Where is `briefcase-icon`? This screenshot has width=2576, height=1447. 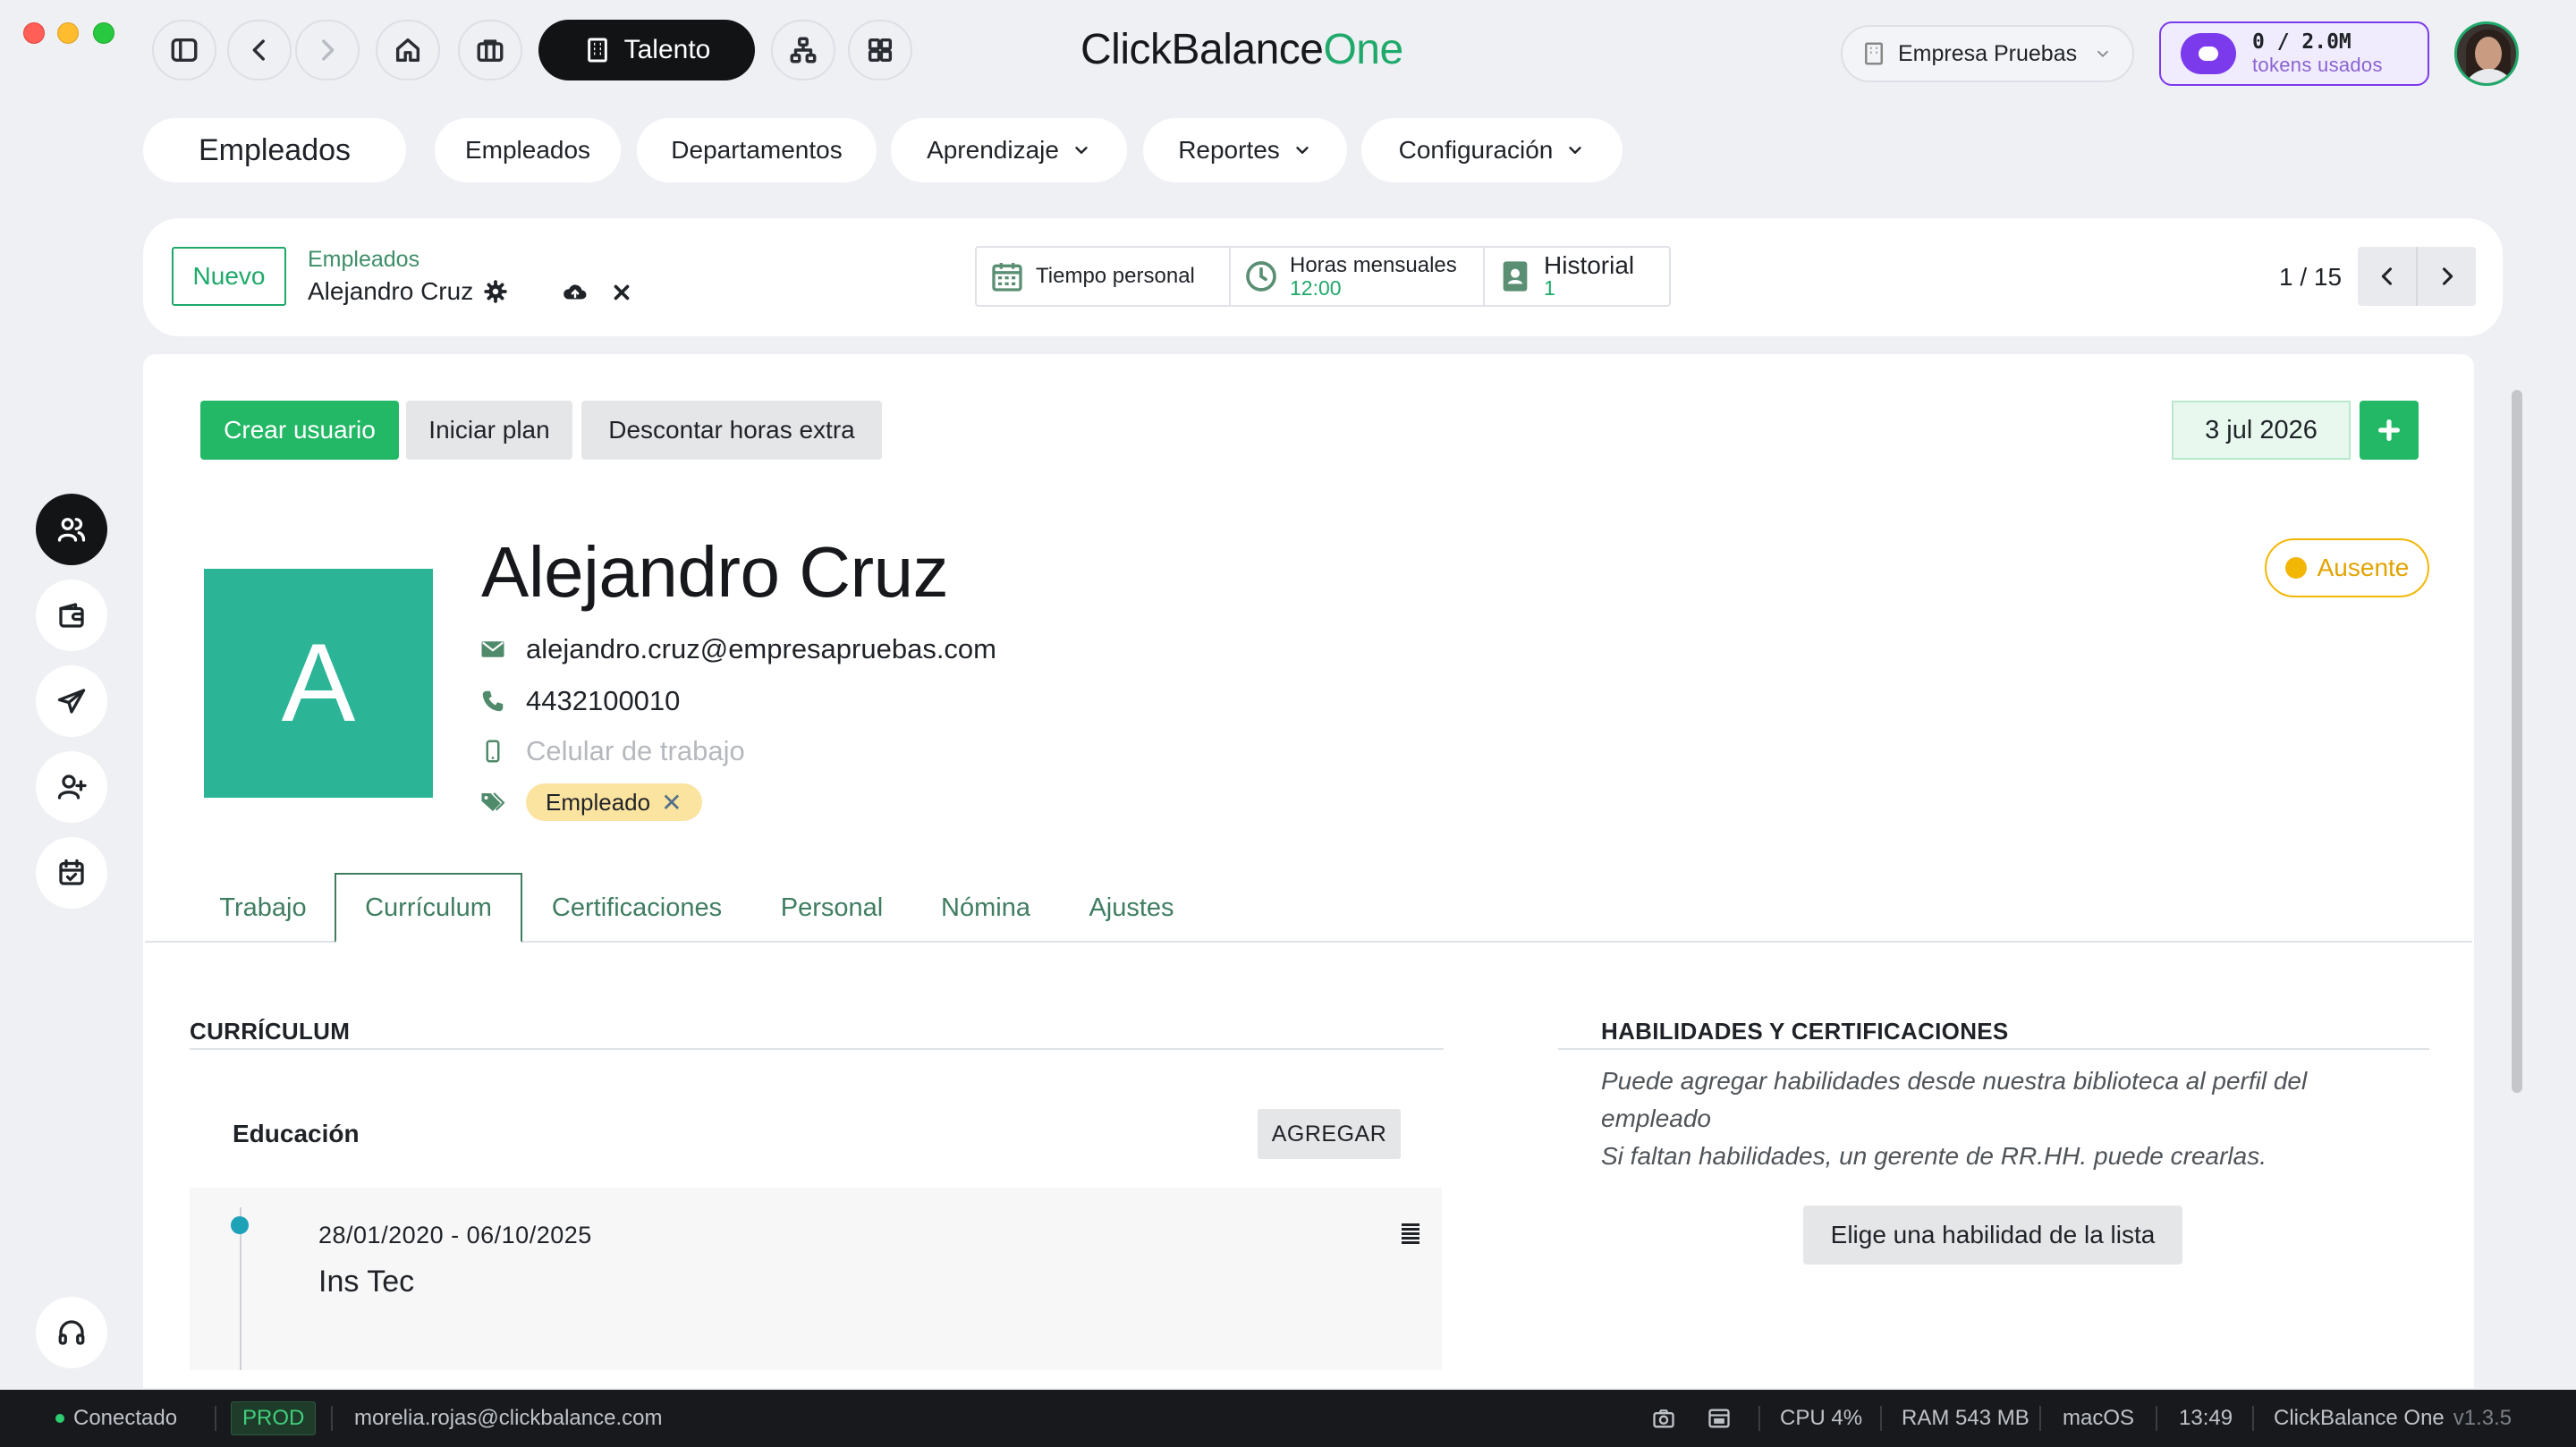
briefcase-icon is located at coordinates (490, 51).